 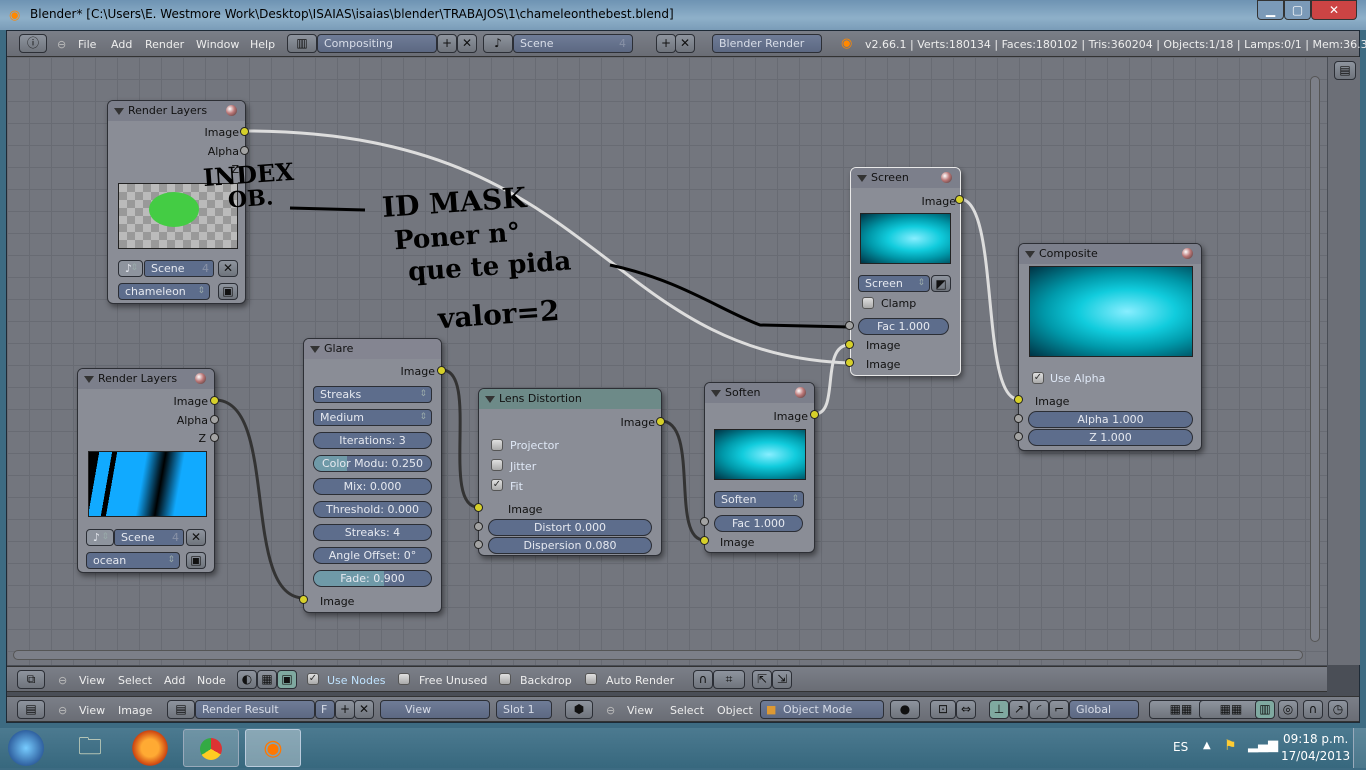 What do you see at coordinates (591, 679) in the screenshot?
I see `auto-render-checkbox` at bounding box center [591, 679].